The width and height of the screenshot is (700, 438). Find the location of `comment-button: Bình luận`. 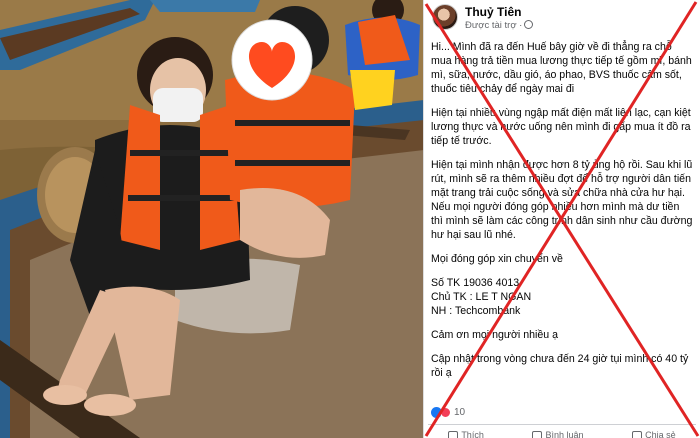

comment-button: Bình luận is located at coordinates (558, 433).